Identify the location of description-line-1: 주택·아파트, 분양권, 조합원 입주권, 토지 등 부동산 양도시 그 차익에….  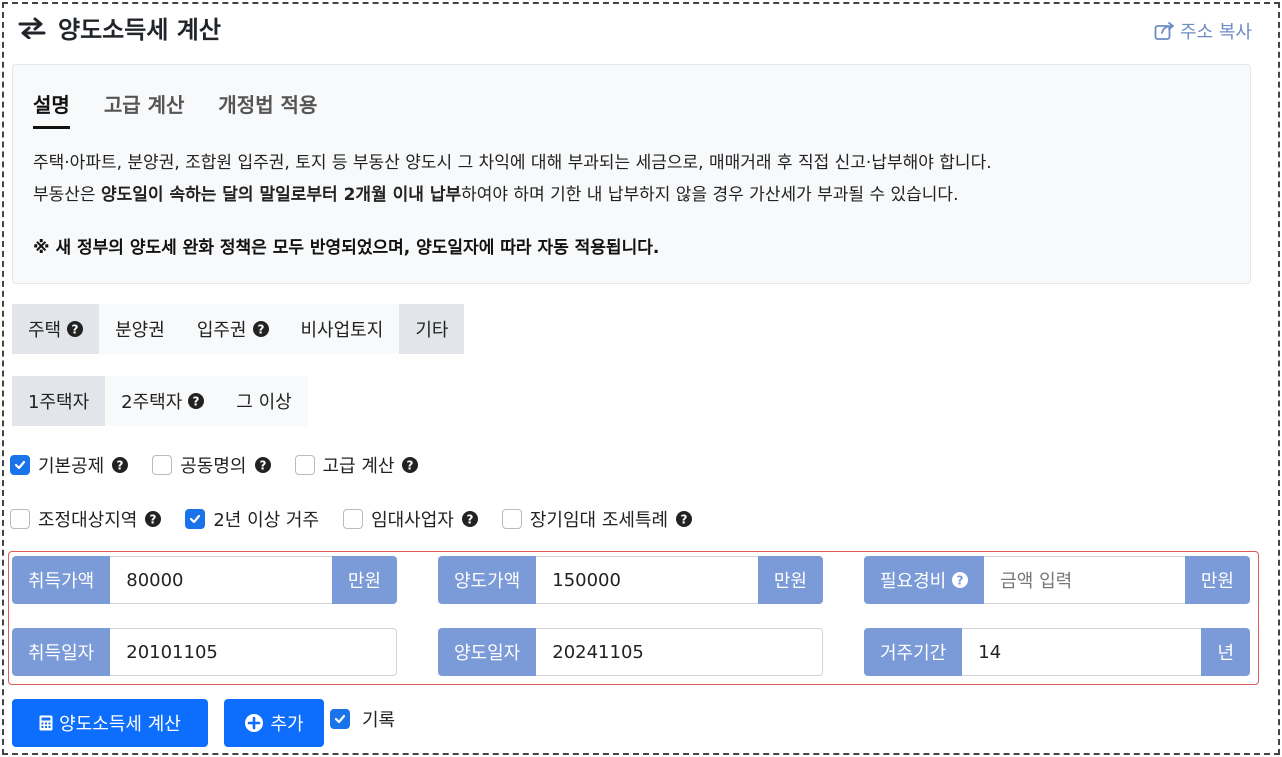
(512, 163).